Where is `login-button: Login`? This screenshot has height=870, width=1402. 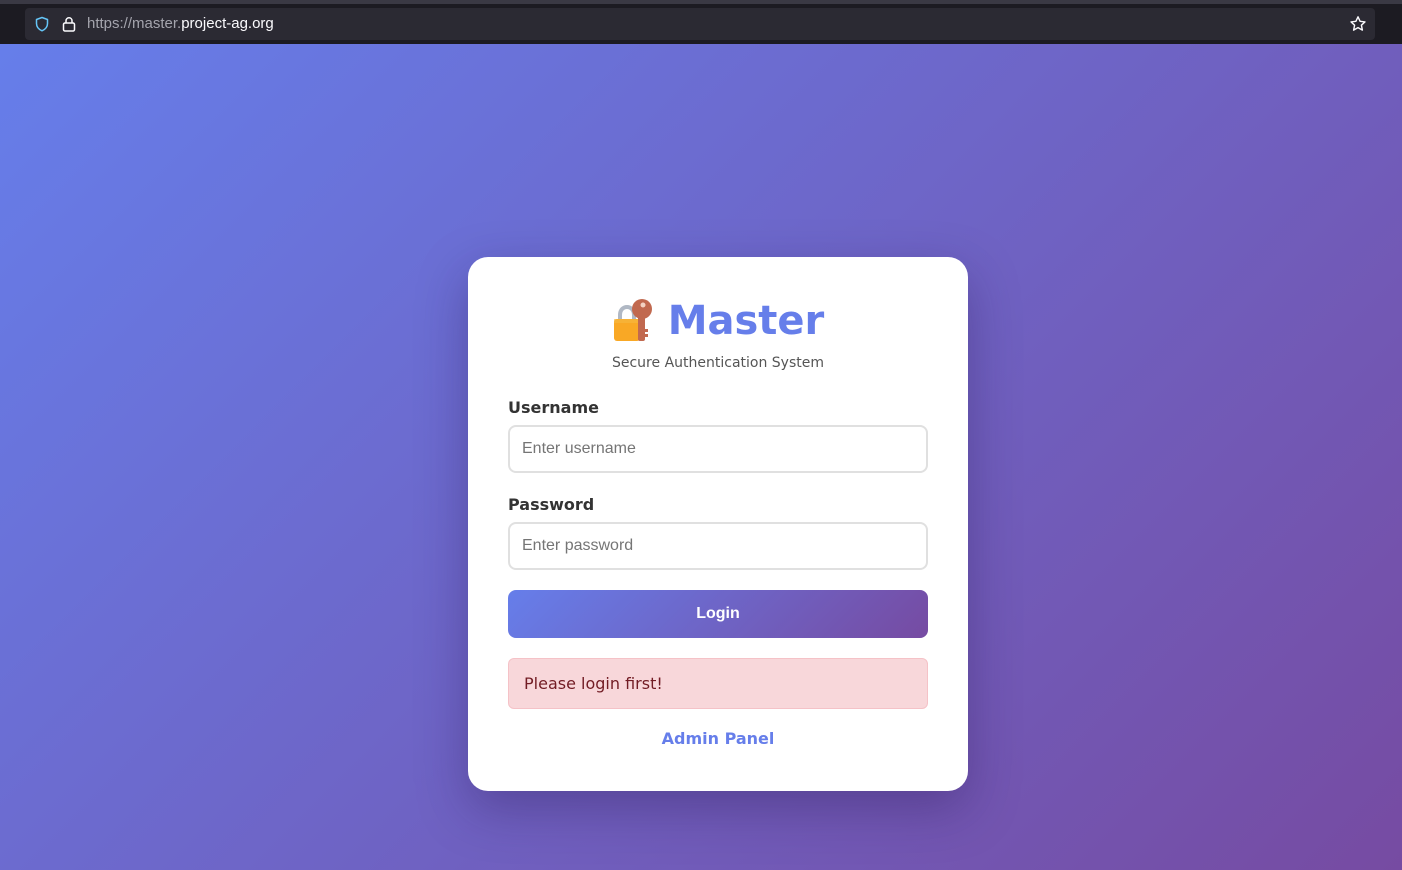 login-button: Login is located at coordinates (718, 614).